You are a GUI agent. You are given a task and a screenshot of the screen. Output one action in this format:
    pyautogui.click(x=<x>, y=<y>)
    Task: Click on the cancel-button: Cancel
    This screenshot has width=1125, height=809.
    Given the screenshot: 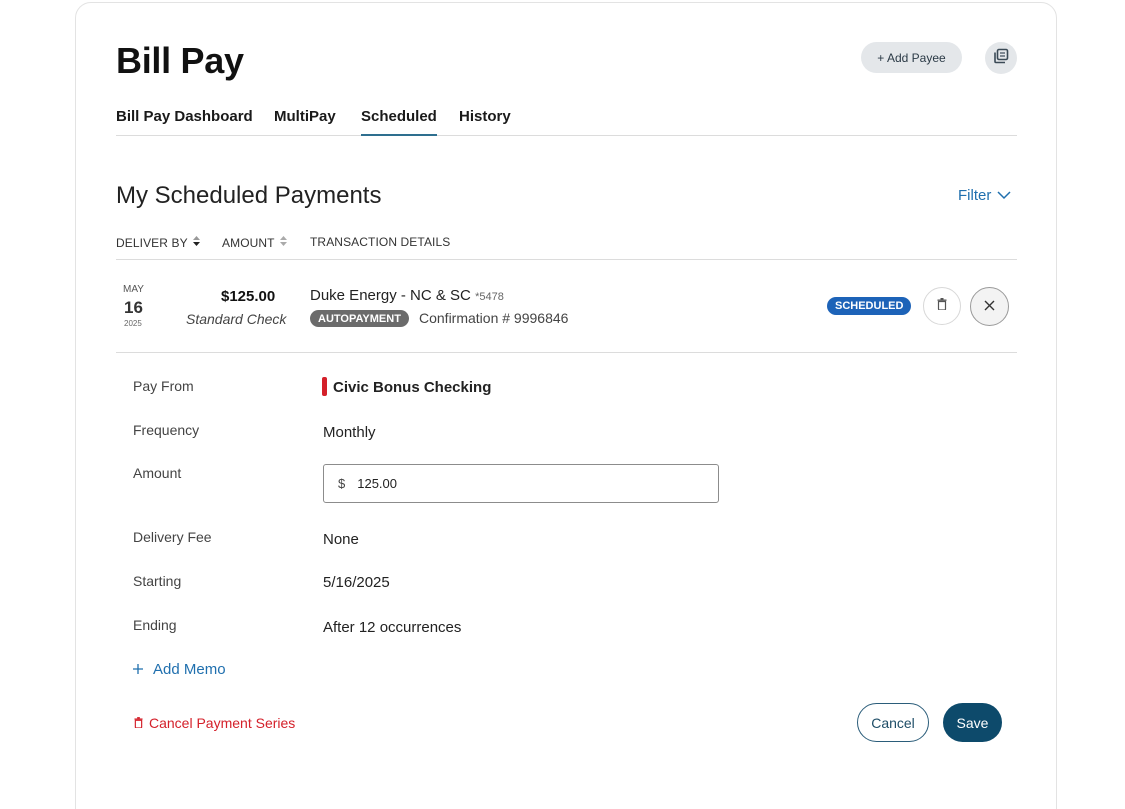 What is the action you would take?
    pyautogui.click(x=893, y=722)
    